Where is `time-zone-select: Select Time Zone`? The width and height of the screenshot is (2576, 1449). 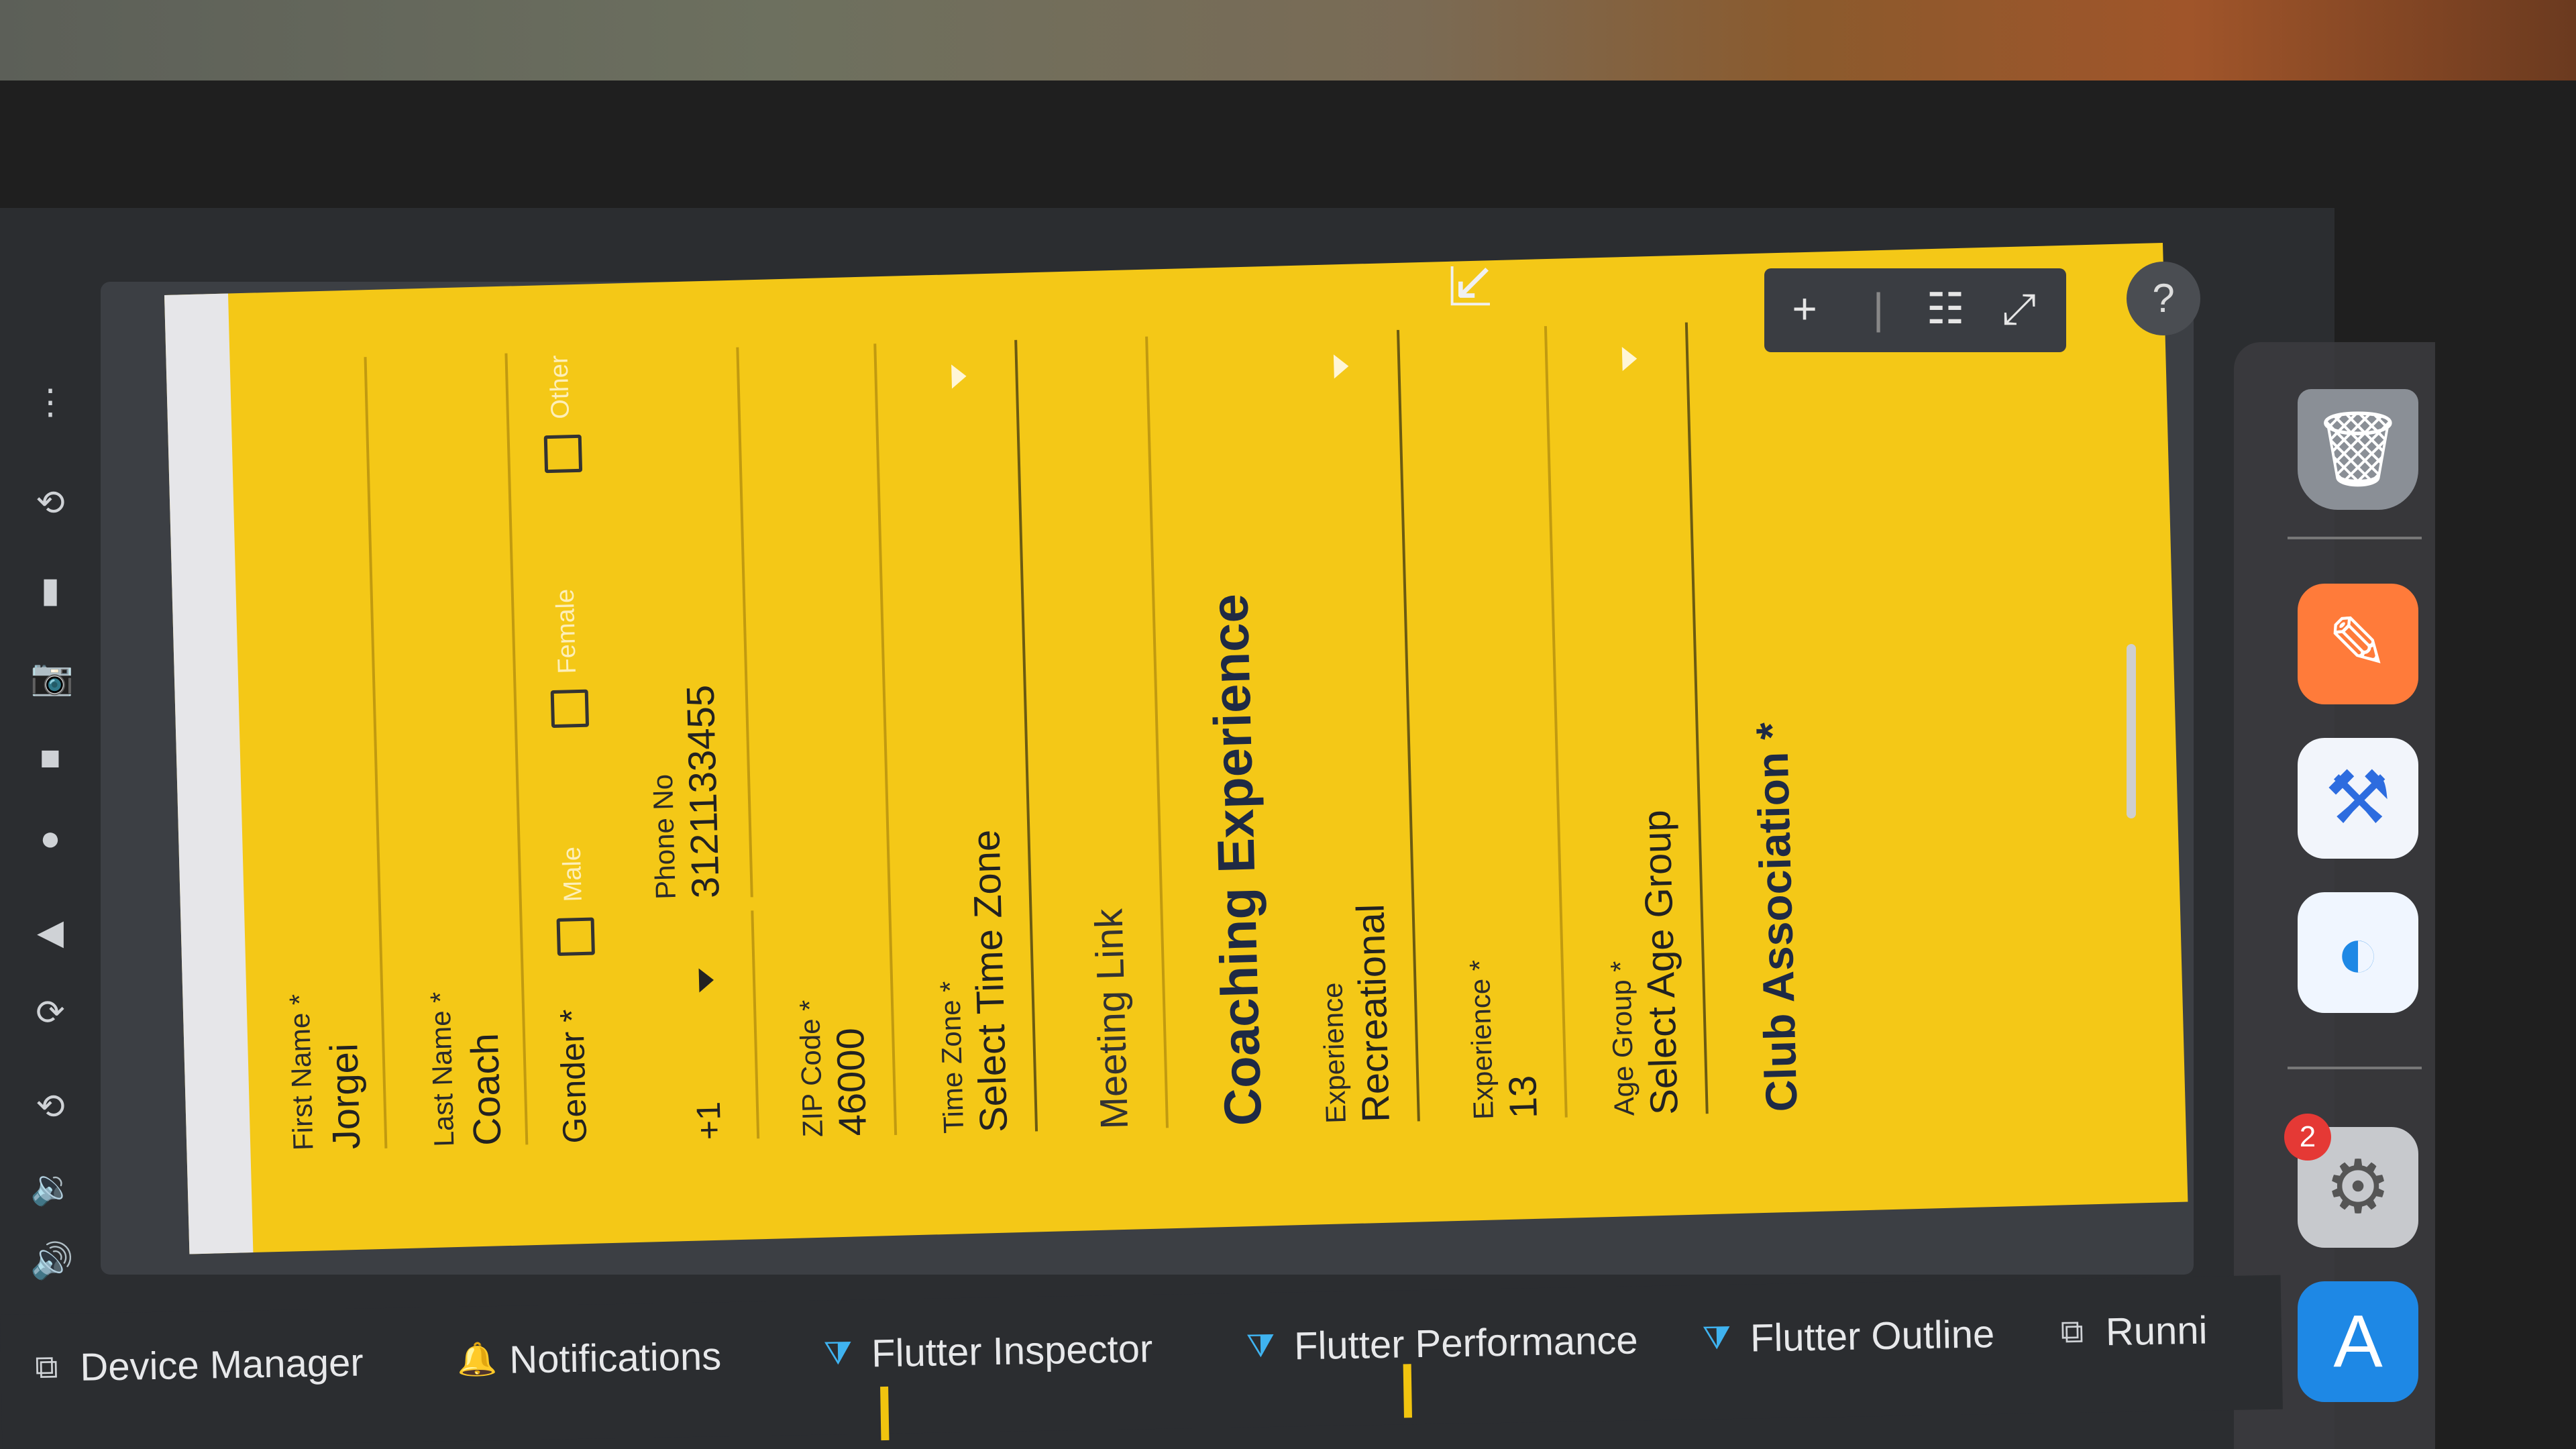
time-zone-select: Select Time Zone is located at coordinates (989, 981).